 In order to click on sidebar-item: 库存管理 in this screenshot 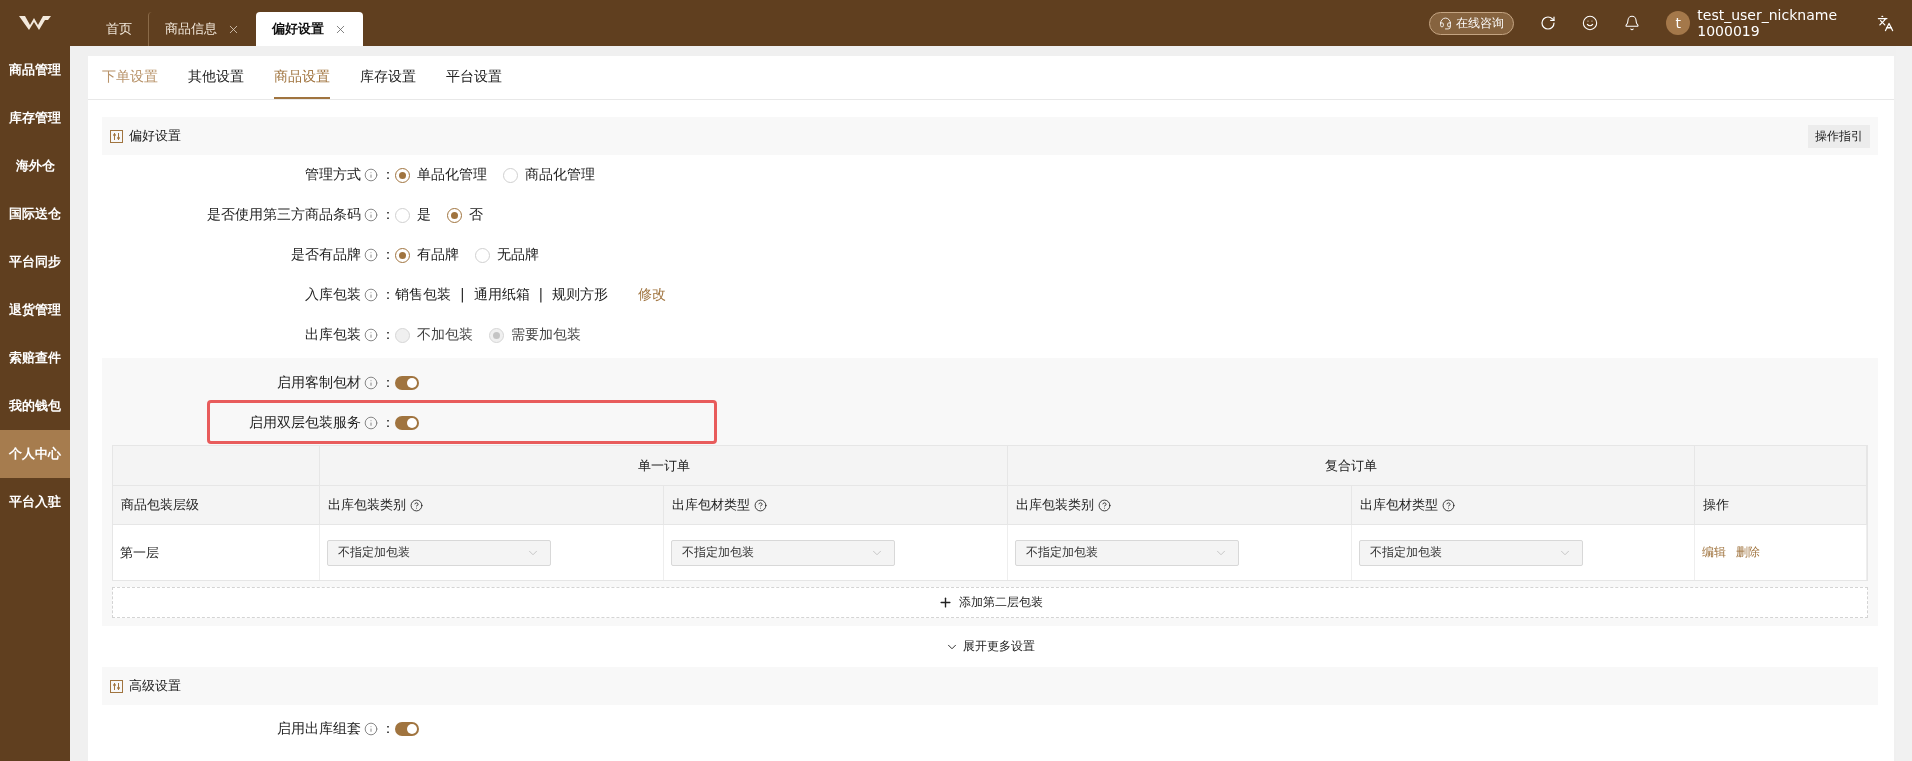, I will do `click(35, 118)`.